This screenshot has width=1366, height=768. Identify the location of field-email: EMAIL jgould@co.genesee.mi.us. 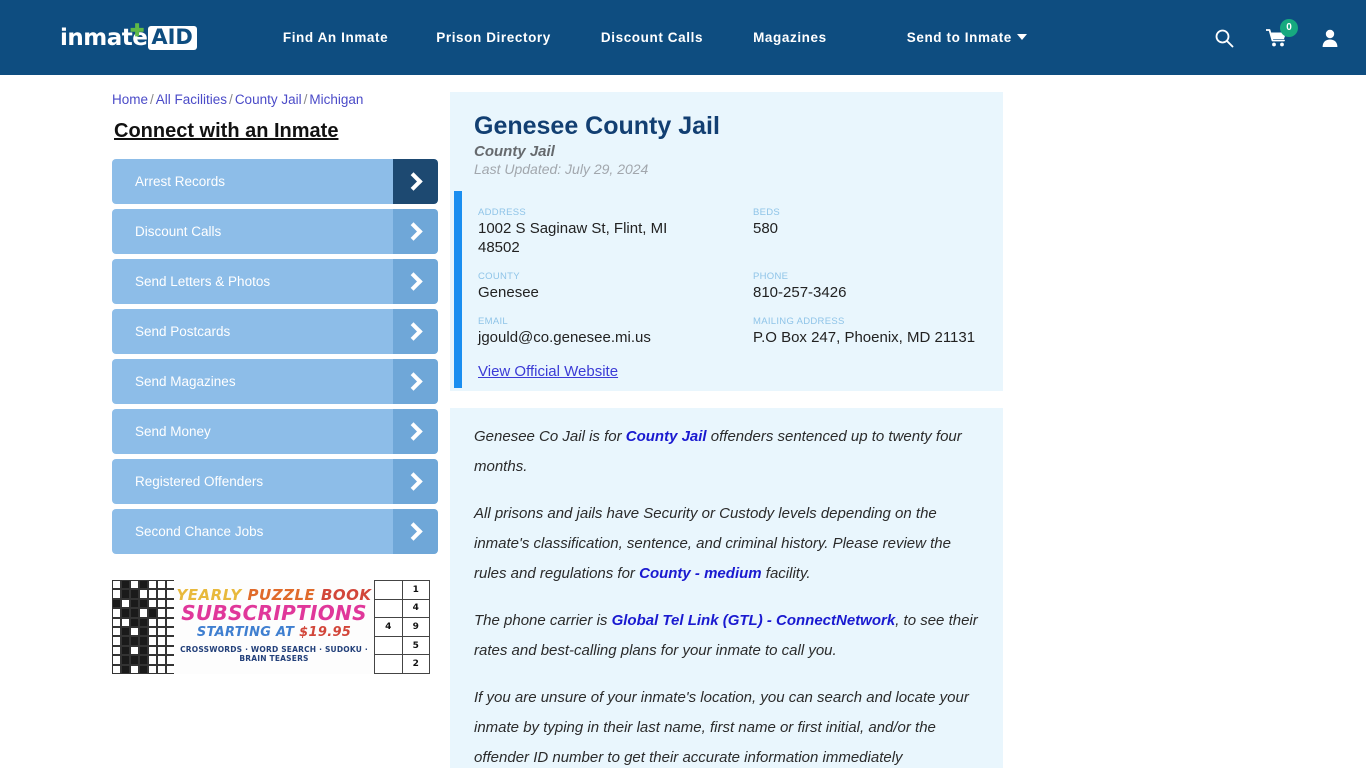
(615, 331).